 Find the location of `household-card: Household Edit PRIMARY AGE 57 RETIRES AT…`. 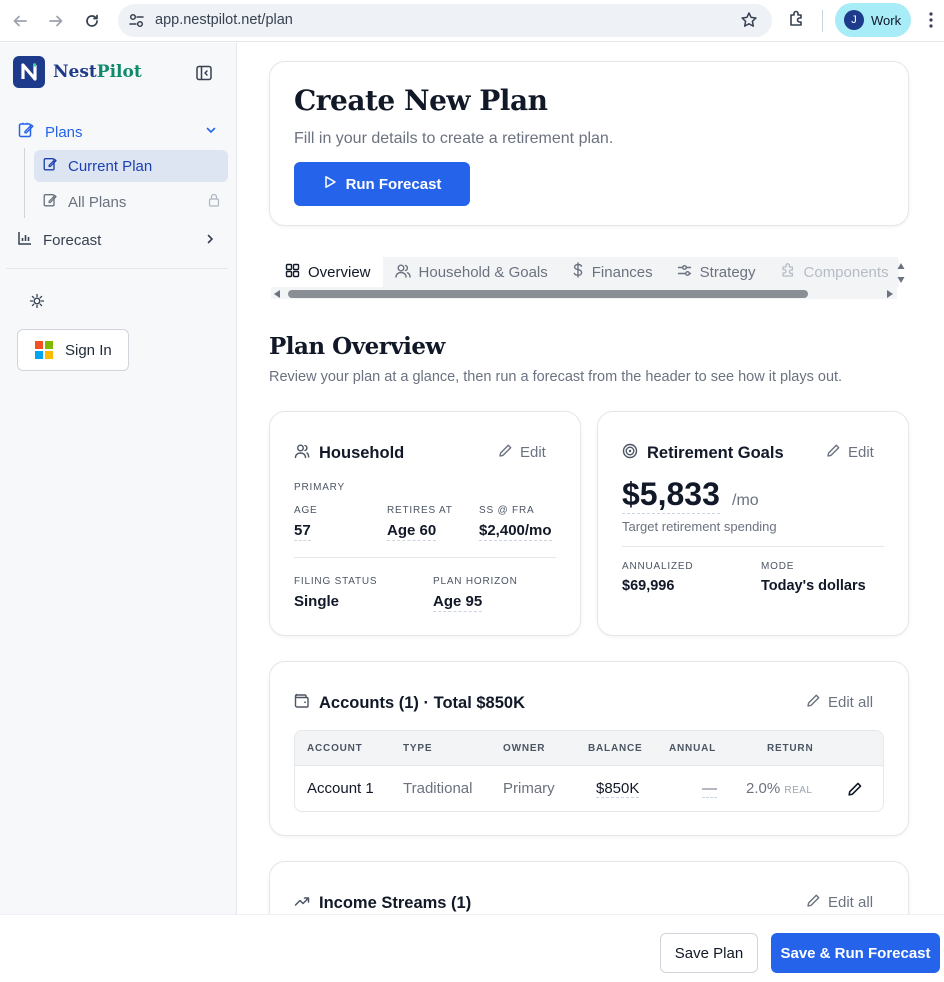

household-card: Household Edit PRIMARY AGE 57 RETIRES AT… is located at coordinates (425, 523).